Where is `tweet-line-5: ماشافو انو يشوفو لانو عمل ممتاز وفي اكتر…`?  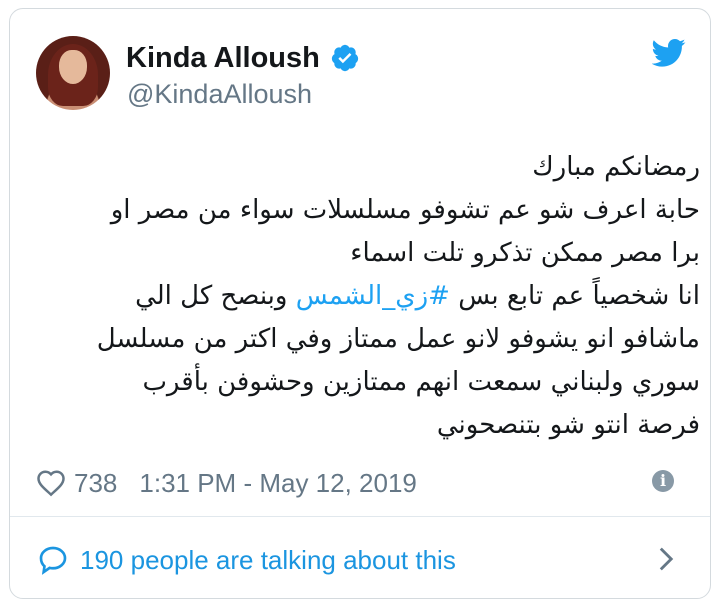 tweet-line-5: ماشافو انو يشوفو لانو عمل ممتاز وفي اكتر… is located at coordinates (398, 339).